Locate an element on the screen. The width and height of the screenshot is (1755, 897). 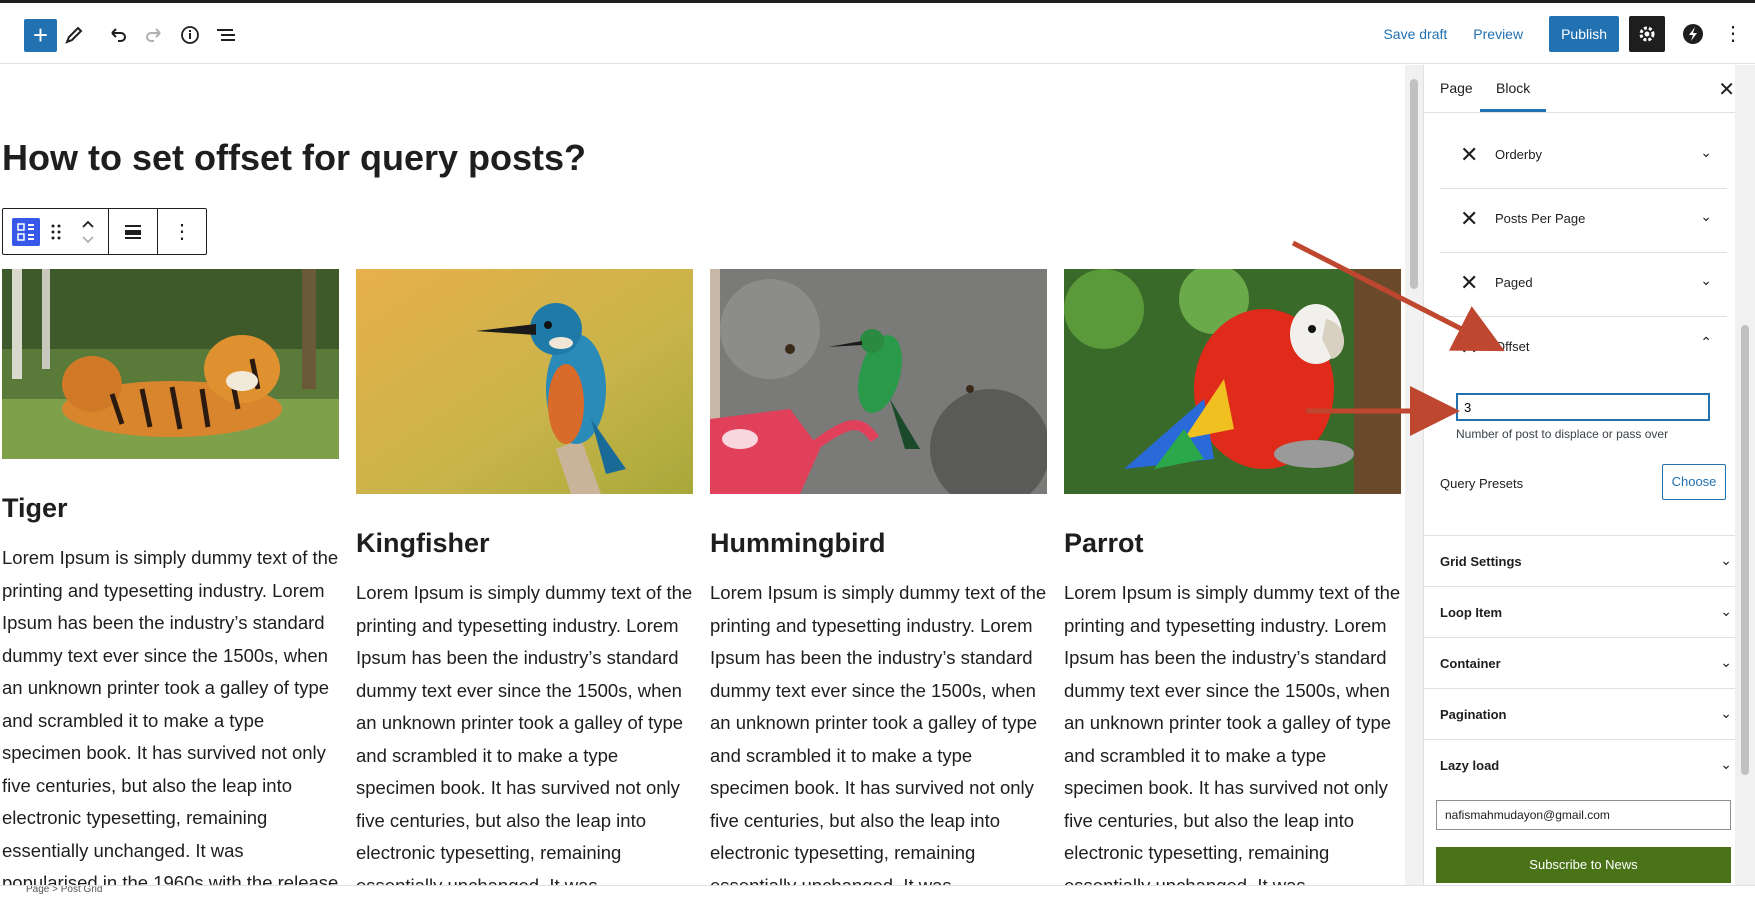
query-presets-label: Query Presets is located at coordinates (1482, 483).